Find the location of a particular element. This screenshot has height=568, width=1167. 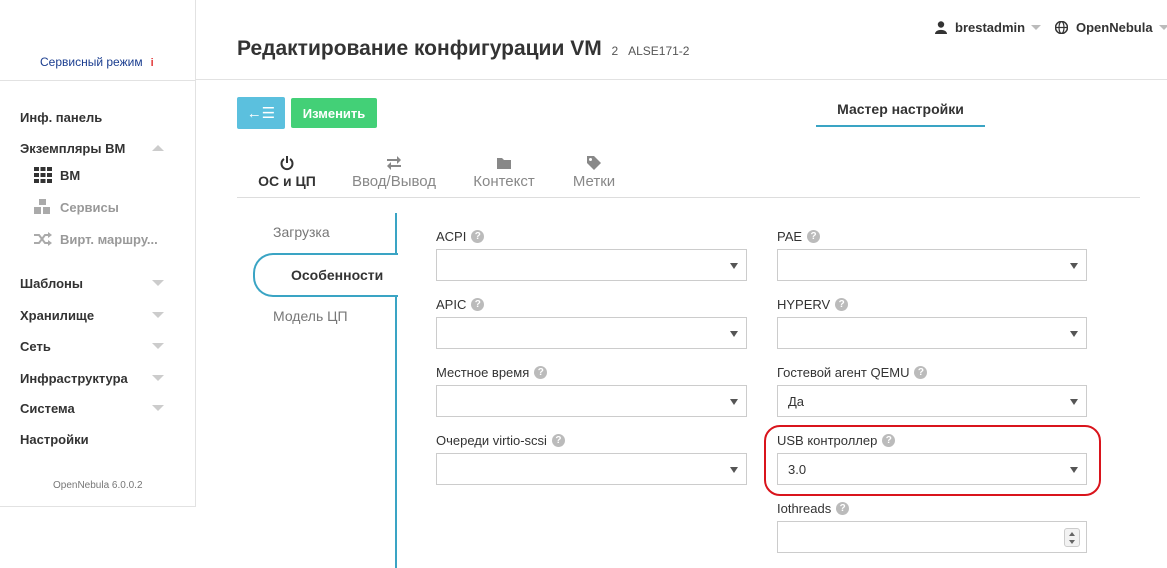

usb-controller-select: 3.0 is located at coordinates (932, 469).